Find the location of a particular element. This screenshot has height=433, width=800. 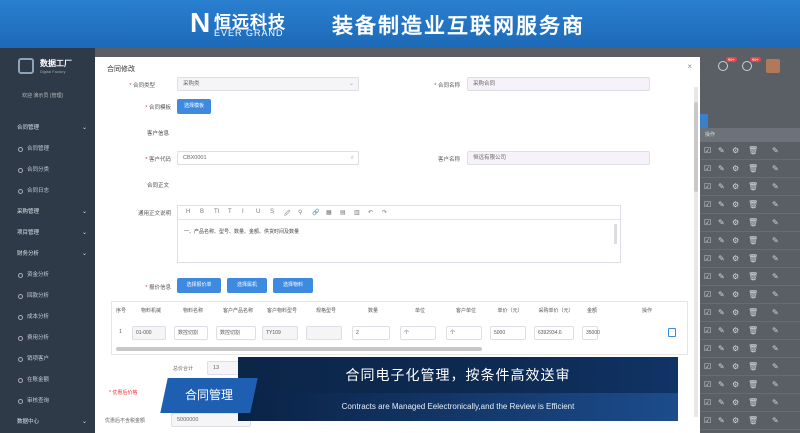

contract-name-field: 采购合同 is located at coordinates (558, 84).